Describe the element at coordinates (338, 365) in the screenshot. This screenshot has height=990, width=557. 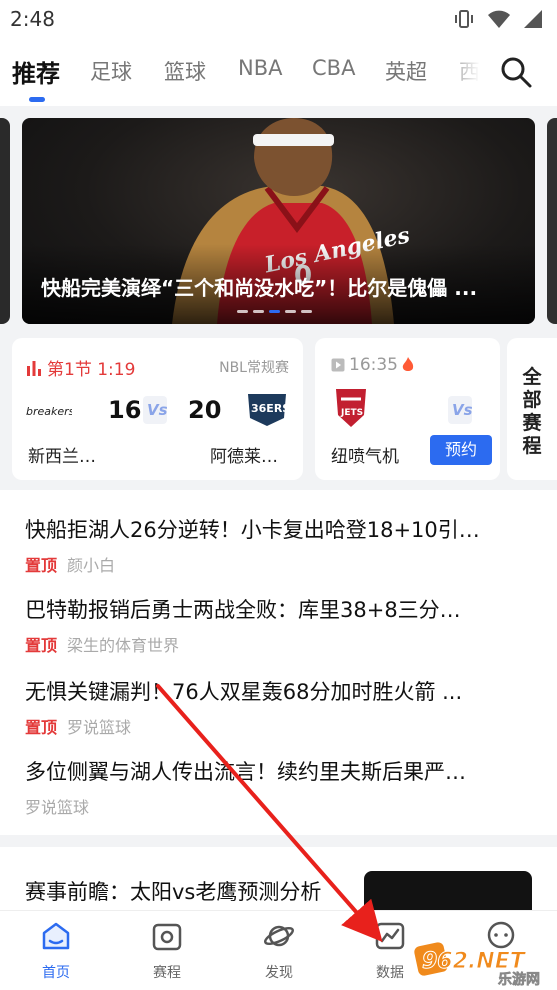
I see `play-icon` at that location.